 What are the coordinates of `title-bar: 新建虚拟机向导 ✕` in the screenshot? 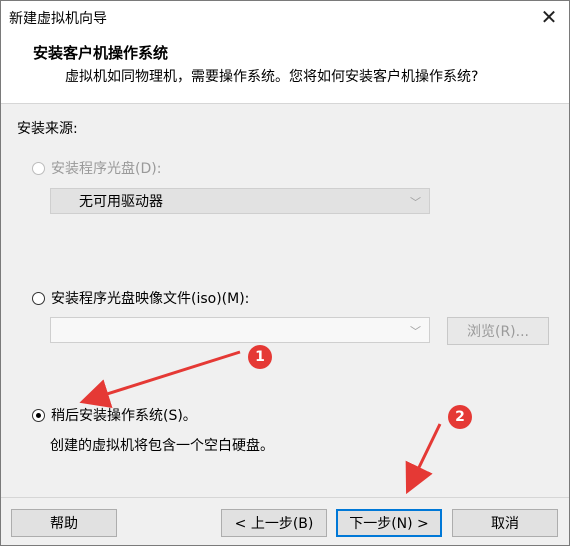 It's located at (285, 17).